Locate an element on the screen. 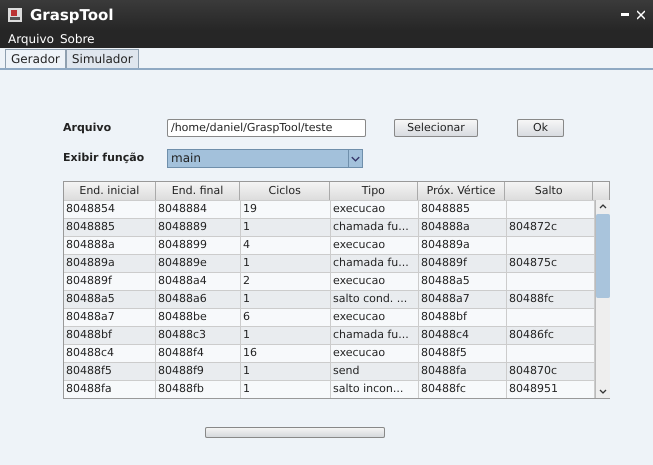 The width and height of the screenshot is (653, 465). table-cell-text: 80488f9 is located at coordinates (181, 371).